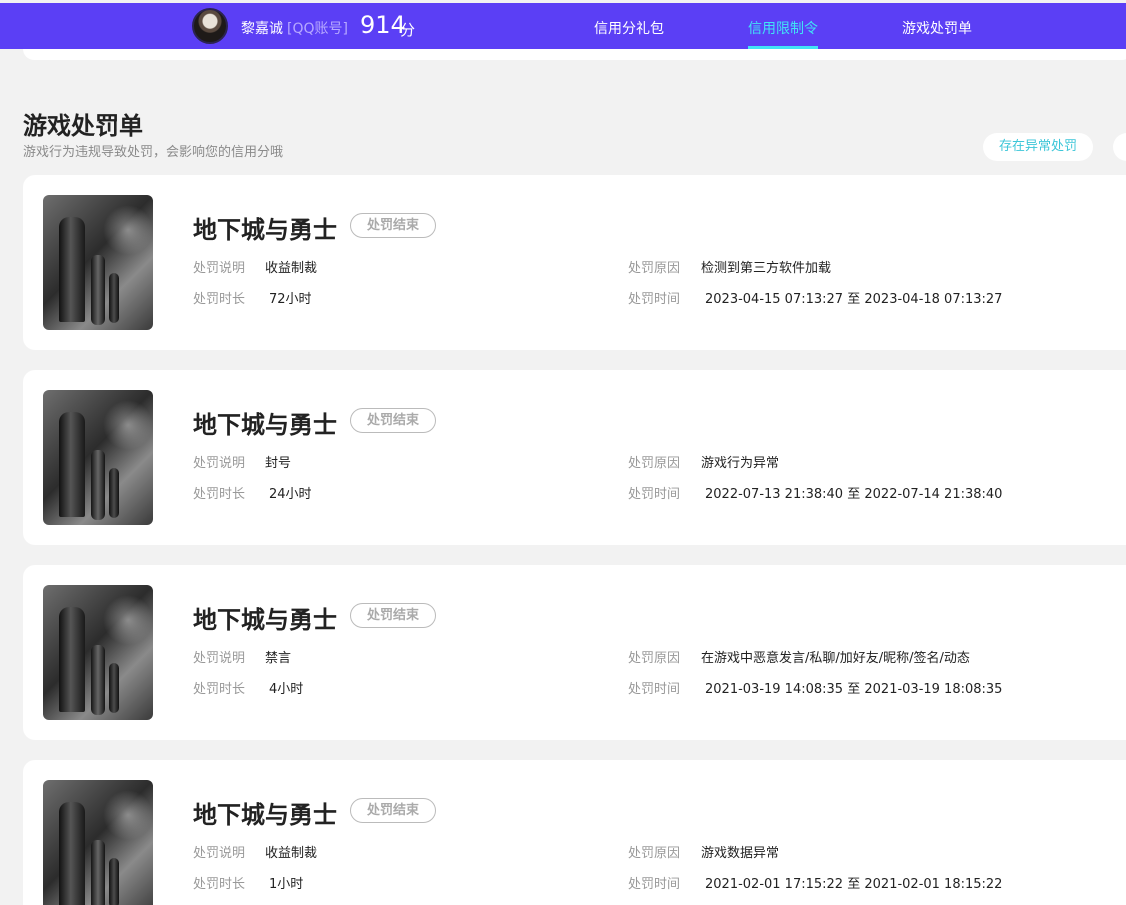  What do you see at coordinates (1119, 147) in the screenshot?
I see `secondary-filter-button` at bounding box center [1119, 147].